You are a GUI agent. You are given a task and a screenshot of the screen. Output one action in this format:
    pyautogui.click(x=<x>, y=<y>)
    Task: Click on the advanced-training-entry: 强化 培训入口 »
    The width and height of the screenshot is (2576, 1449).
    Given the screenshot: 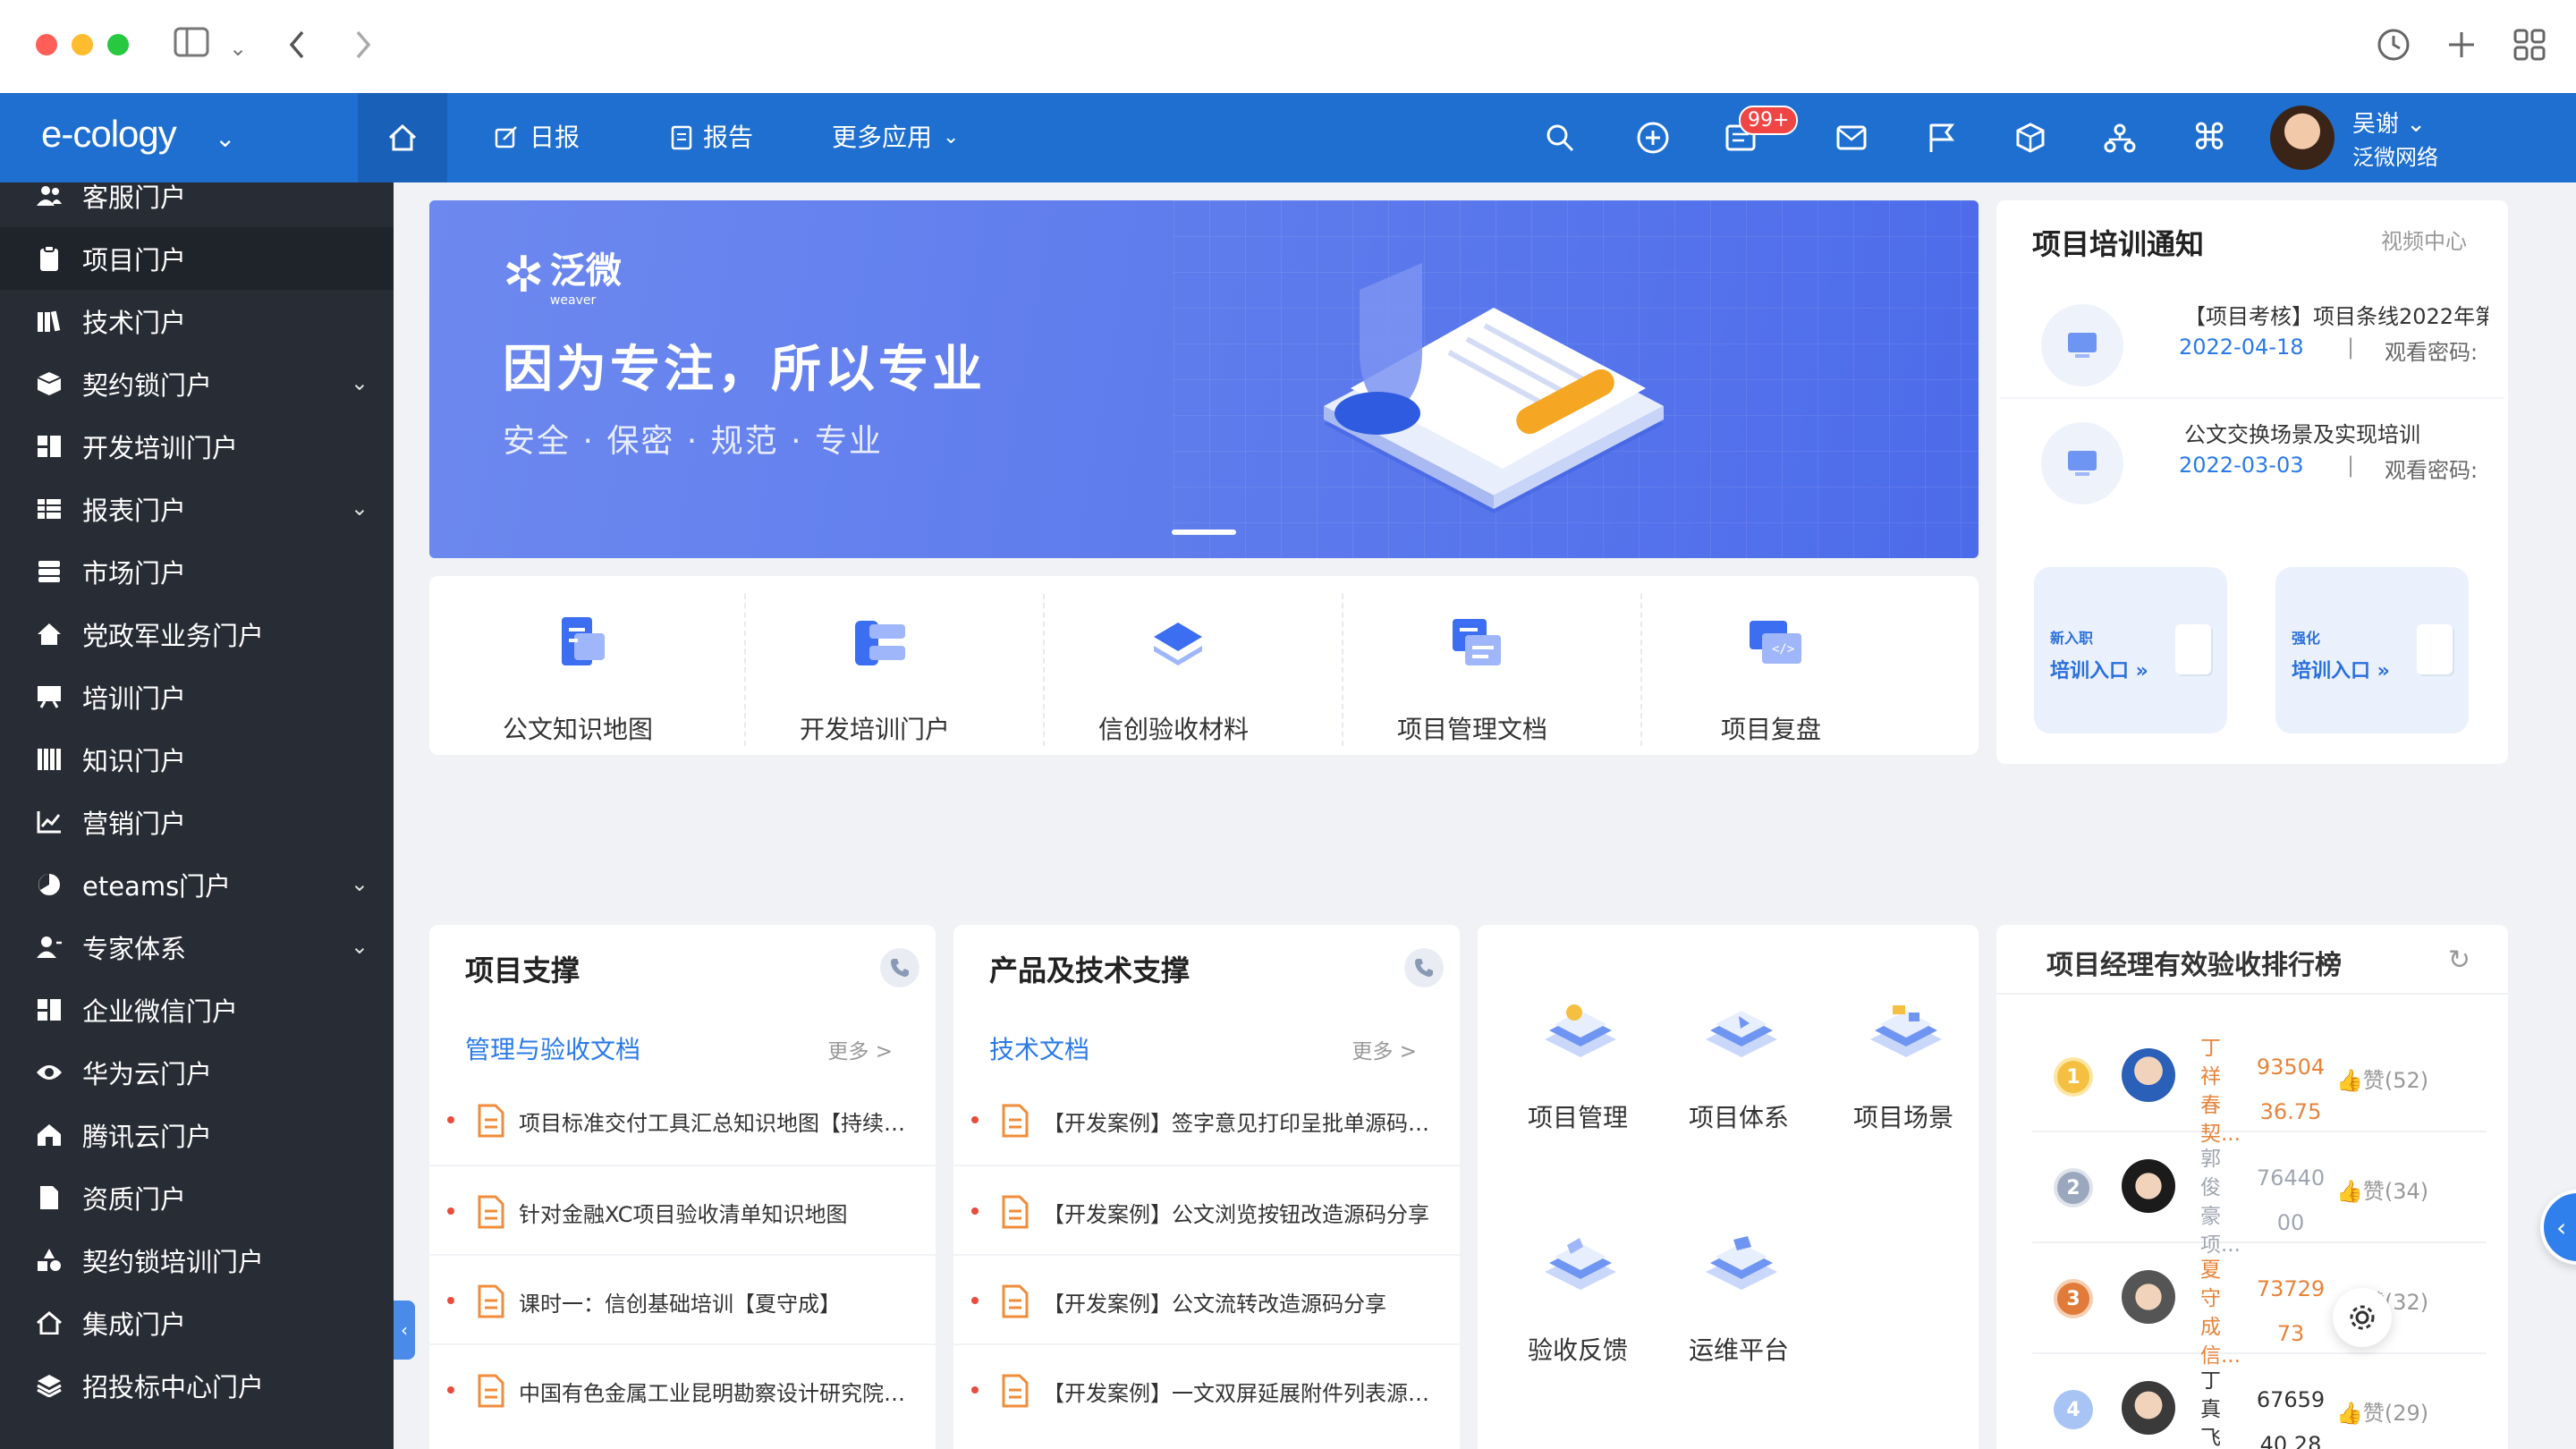 What is the action you would take?
    pyautogui.click(x=2372, y=650)
    